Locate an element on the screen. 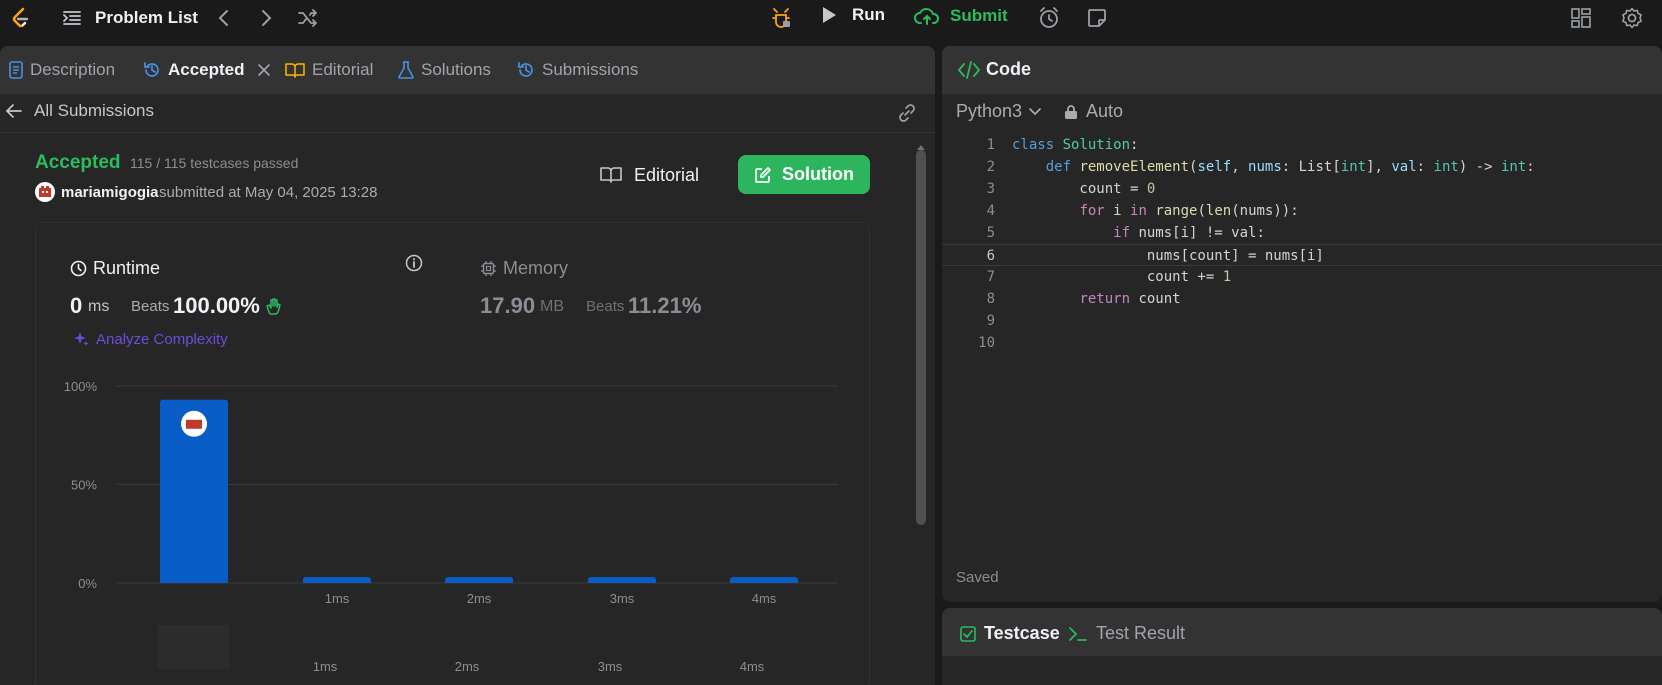  run-button: Run is located at coordinates (852, 15).